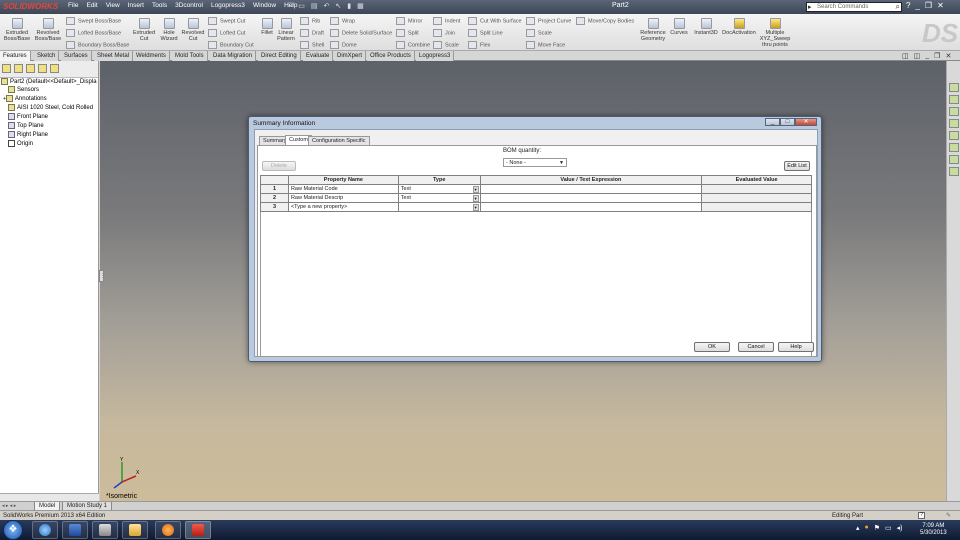 The height and width of the screenshot is (540, 960). Describe the element at coordinates (290, 6) in the screenshot. I see `new-icon: □` at that location.